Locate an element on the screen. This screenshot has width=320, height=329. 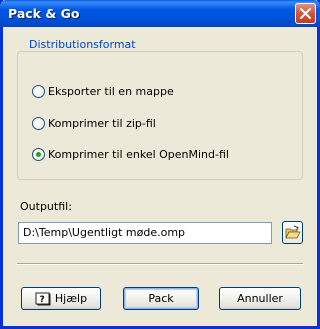
separator is located at coordinates (160, 264).